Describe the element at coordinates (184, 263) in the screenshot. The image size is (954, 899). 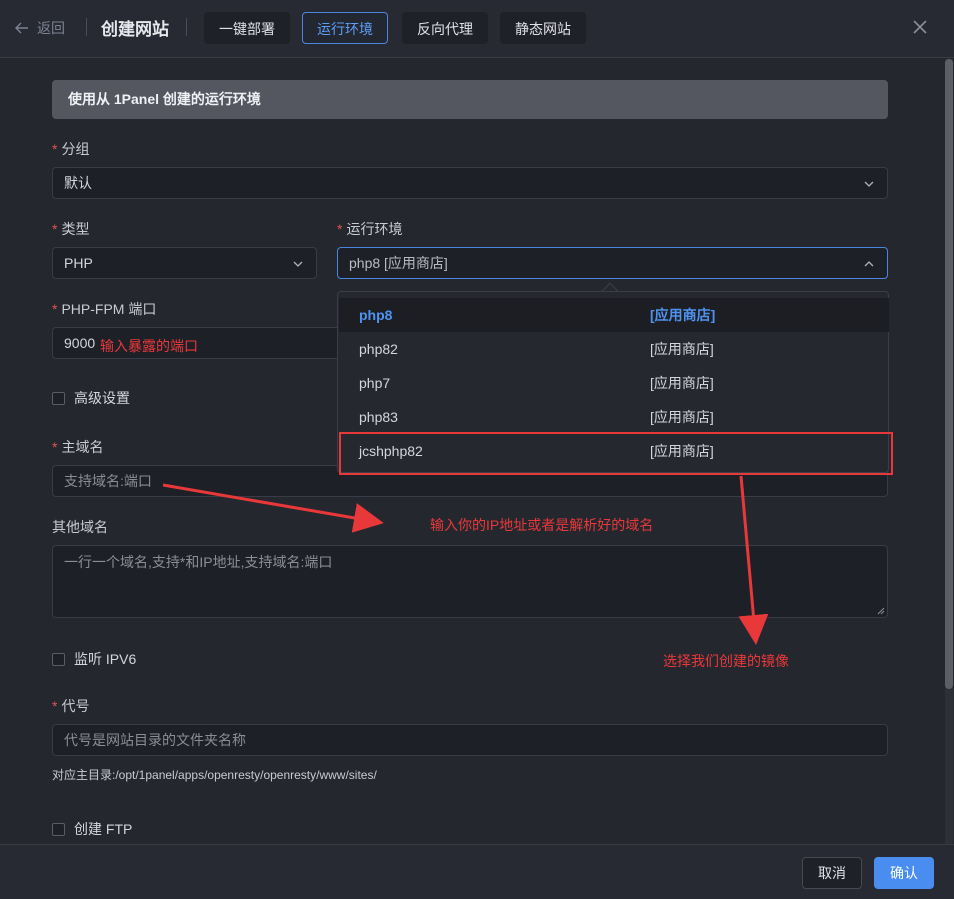
I see `type-select: PHP` at that location.